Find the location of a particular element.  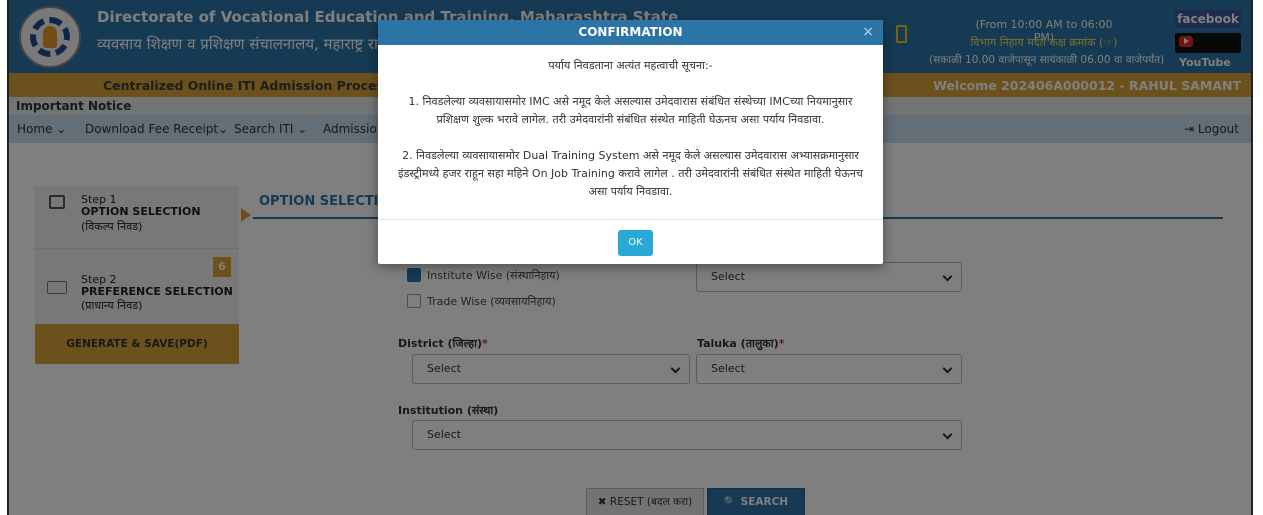

modal-header: CONFIRMATION × is located at coordinates (630, 32).